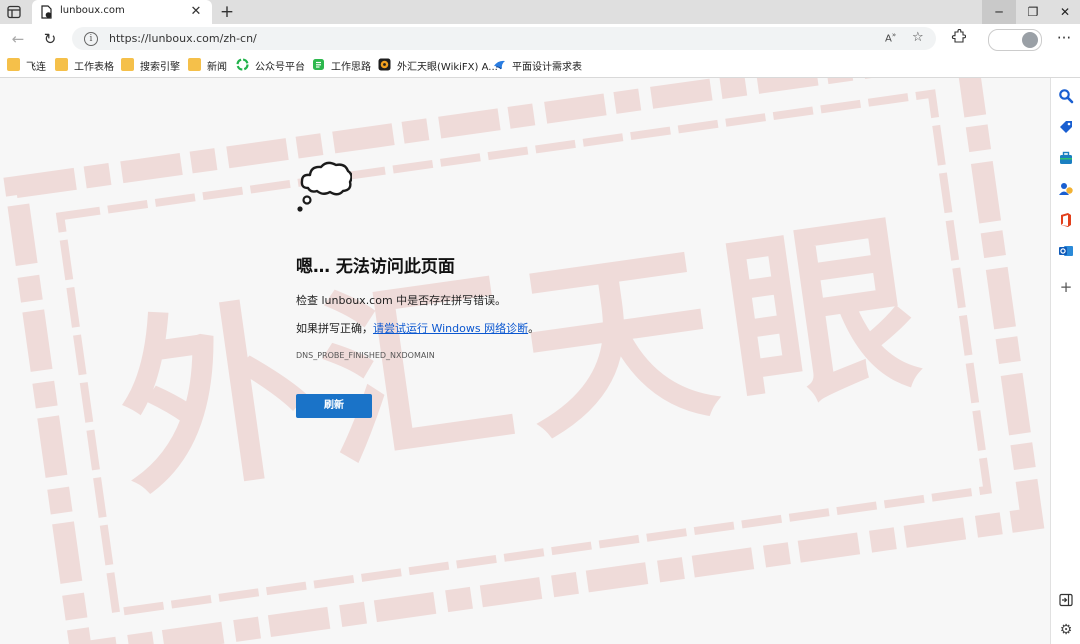  Describe the element at coordinates (50, 39) in the screenshot. I see `reload-button: ↻` at that location.